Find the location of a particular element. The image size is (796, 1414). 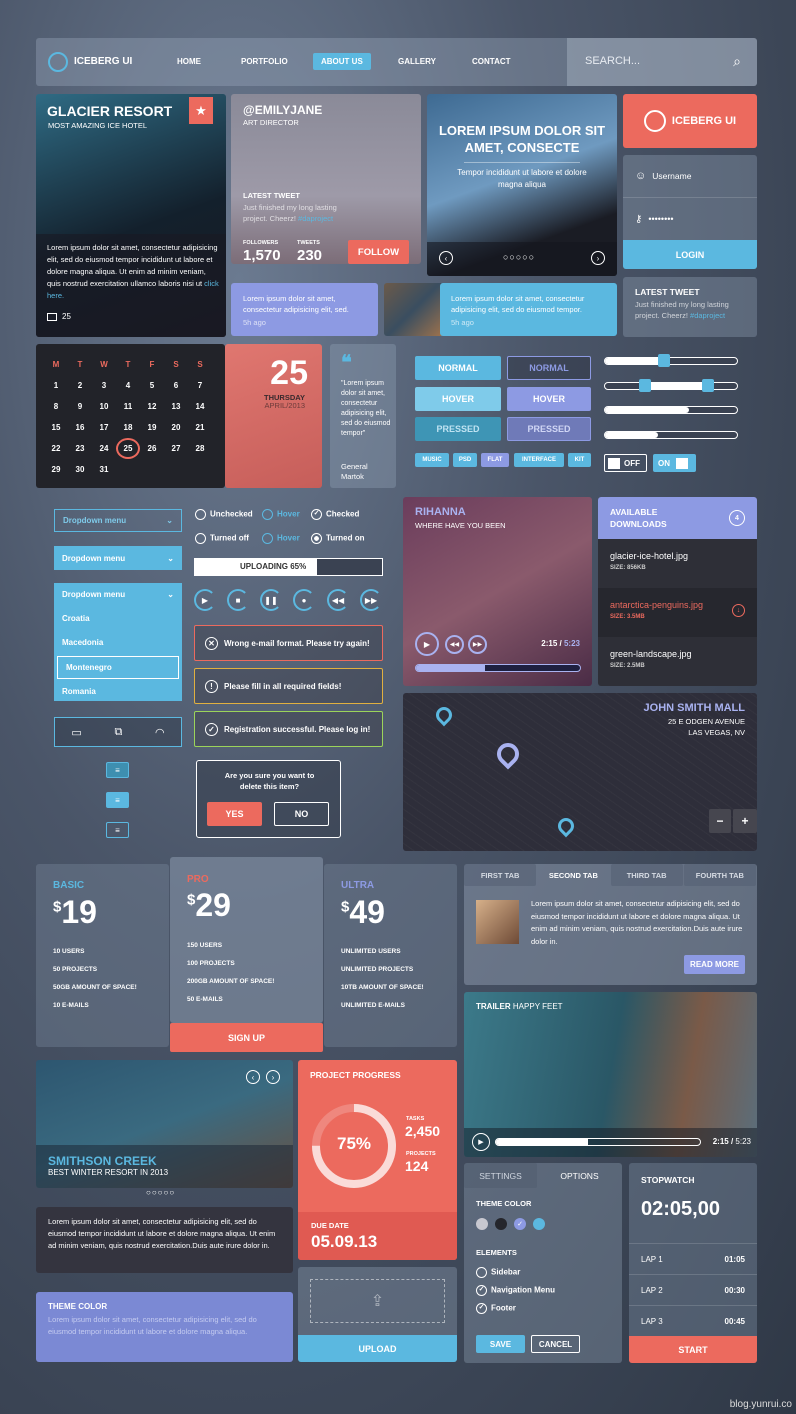

rewind-icon: ◀◀ is located at coordinates (454, 644).